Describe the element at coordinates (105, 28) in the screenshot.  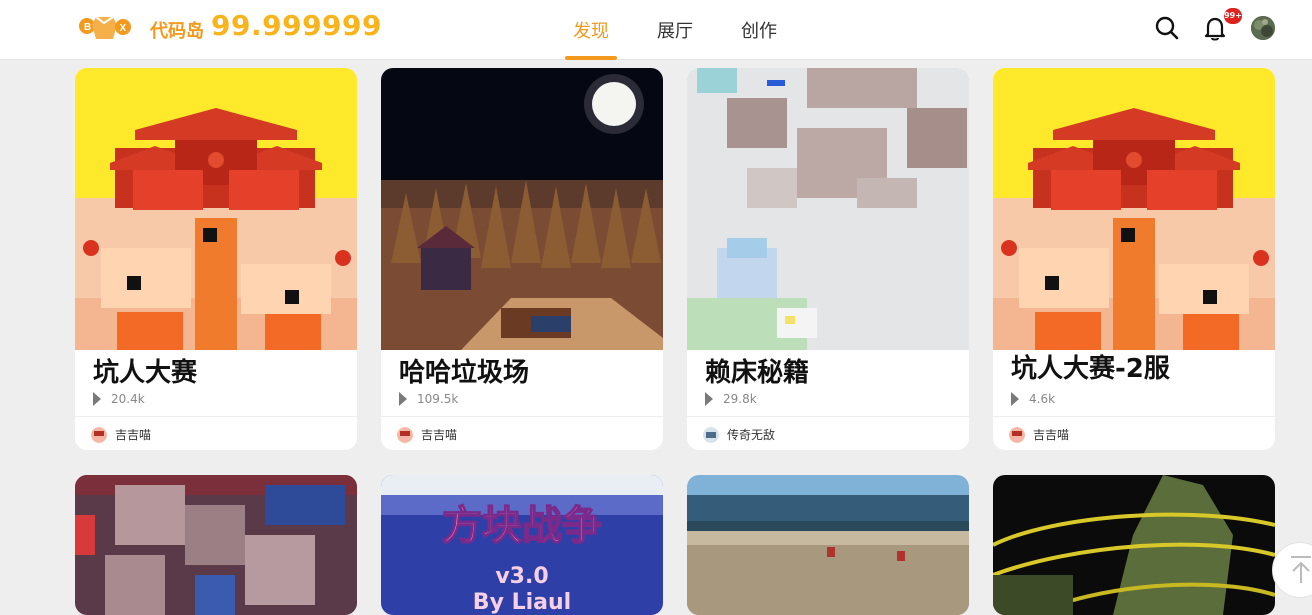
I see `codeisland-logo: B X` at that location.